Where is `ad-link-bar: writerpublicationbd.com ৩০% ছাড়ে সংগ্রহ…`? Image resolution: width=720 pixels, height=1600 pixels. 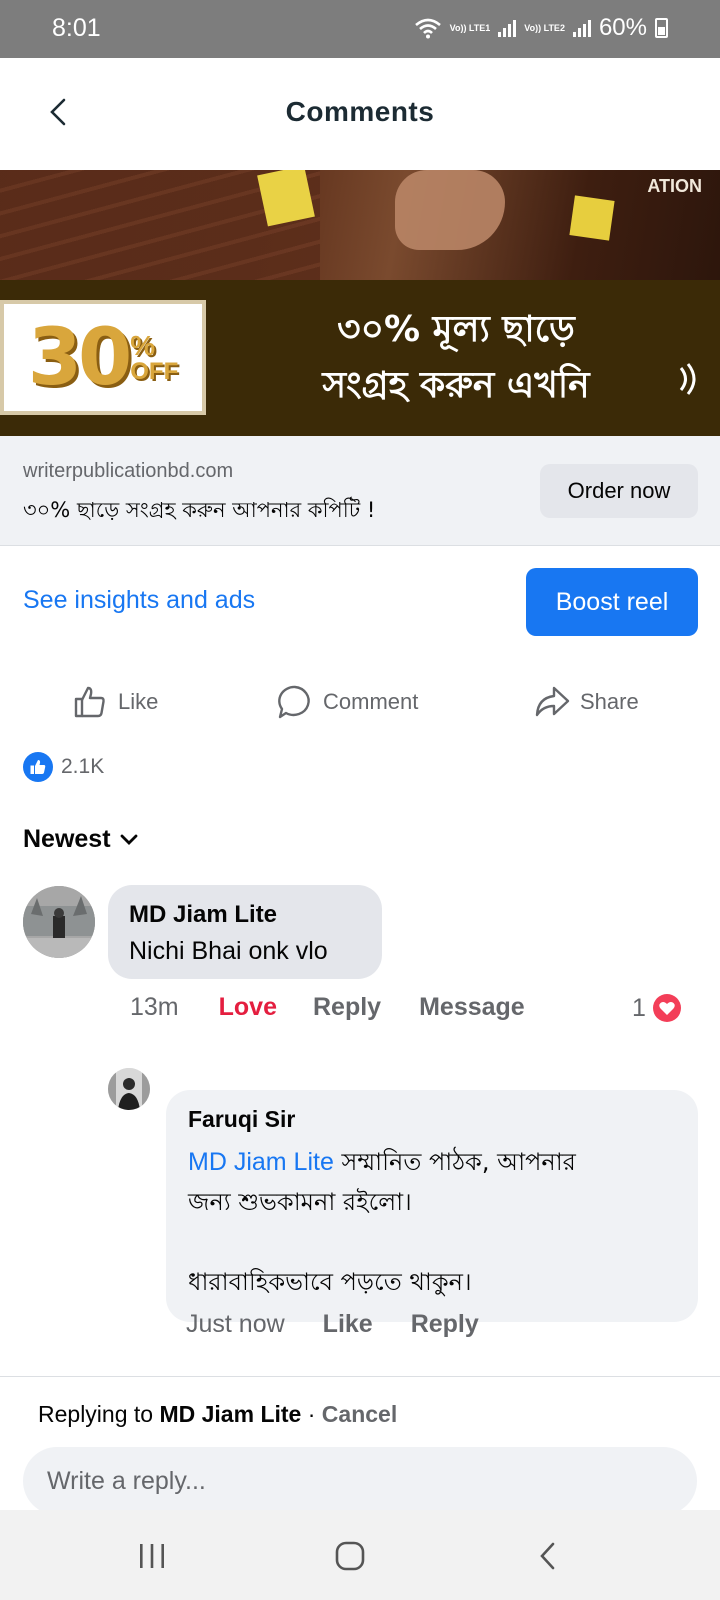
ad-link-bar: writerpublicationbd.com ৩০% ছাড়ে সংগ্রহ… is located at coordinates (360, 491).